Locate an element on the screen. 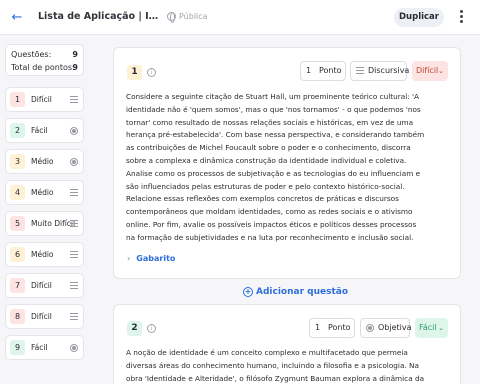 The width and height of the screenshot is (480, 384). sidebar-question-difficulty: Muito Difícil is located at coordinates (53, 223).